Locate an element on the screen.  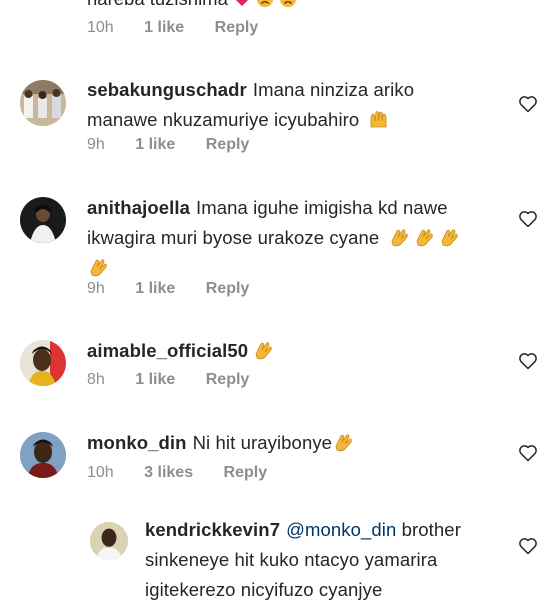
comment-meta: 10h 1 like Reply is located at coordinates (185, 28).